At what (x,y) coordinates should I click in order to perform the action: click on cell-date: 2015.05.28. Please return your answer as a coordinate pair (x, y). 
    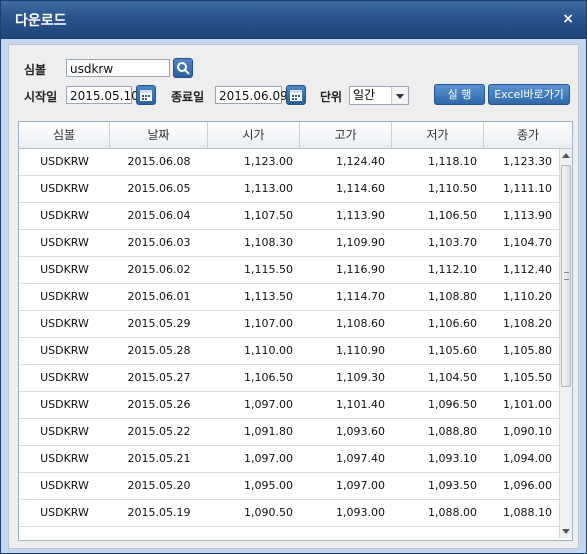
    Looking at the image, I should click on (159, 350).